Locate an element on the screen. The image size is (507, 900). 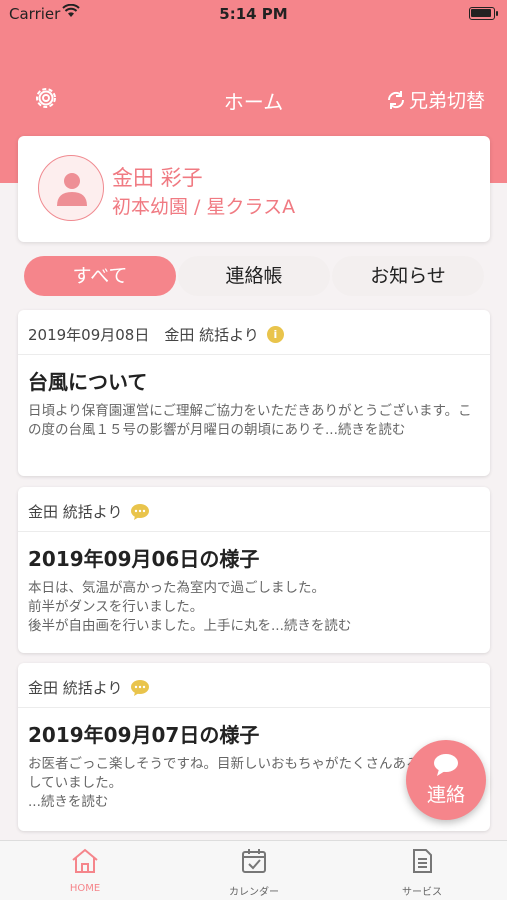
tabbar-label: カレンダー is located at coordinates (254, 892).